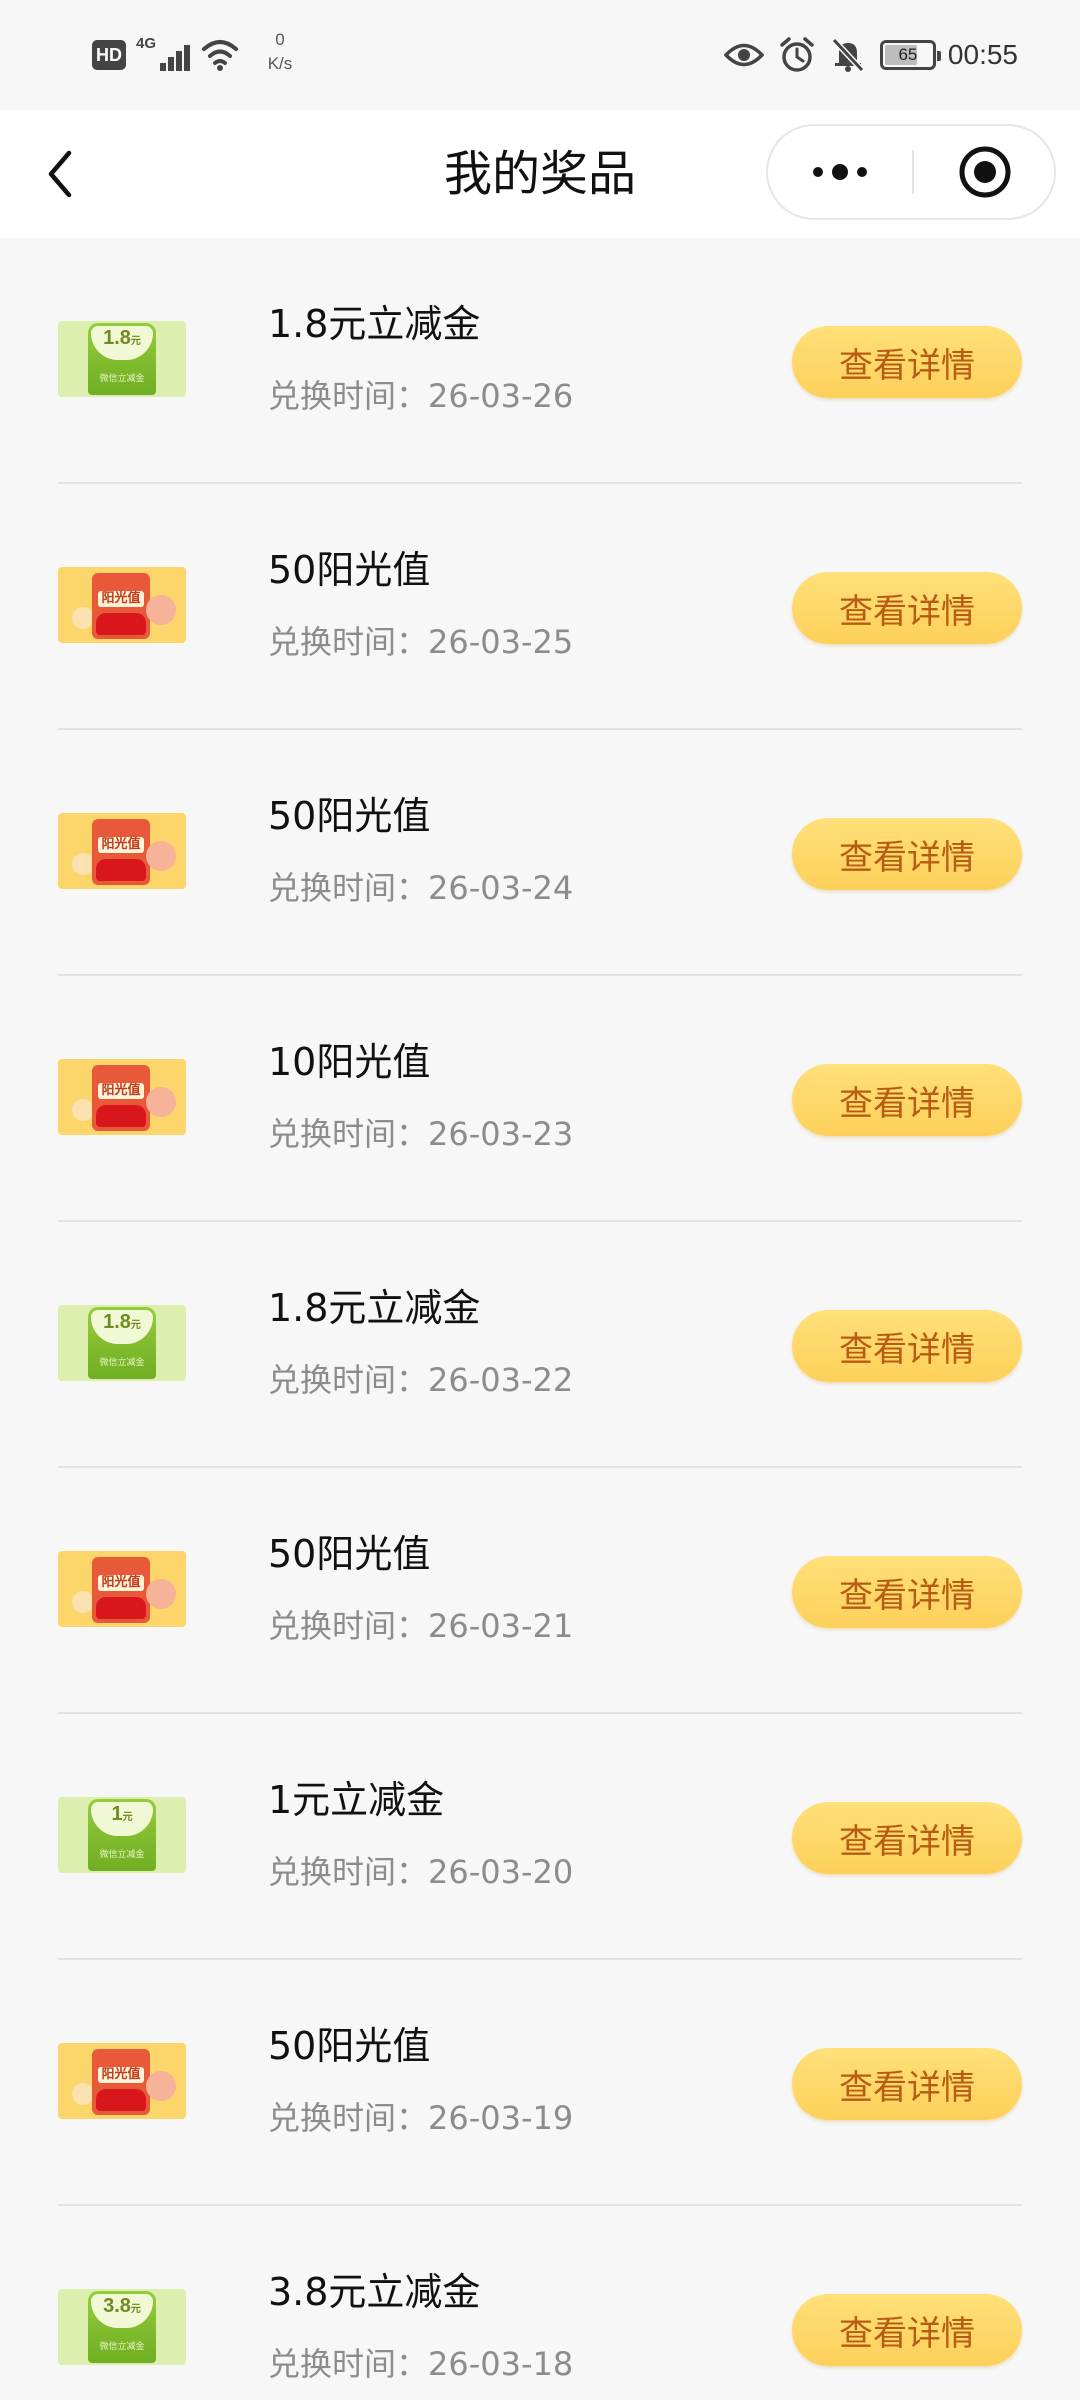 This screenshot has width=1080, height=2400. I want to click on prize-item: 1.8元微信立减金 1.8元立减金兑换时间：26-03-26 查看详情, so click(540, 361).